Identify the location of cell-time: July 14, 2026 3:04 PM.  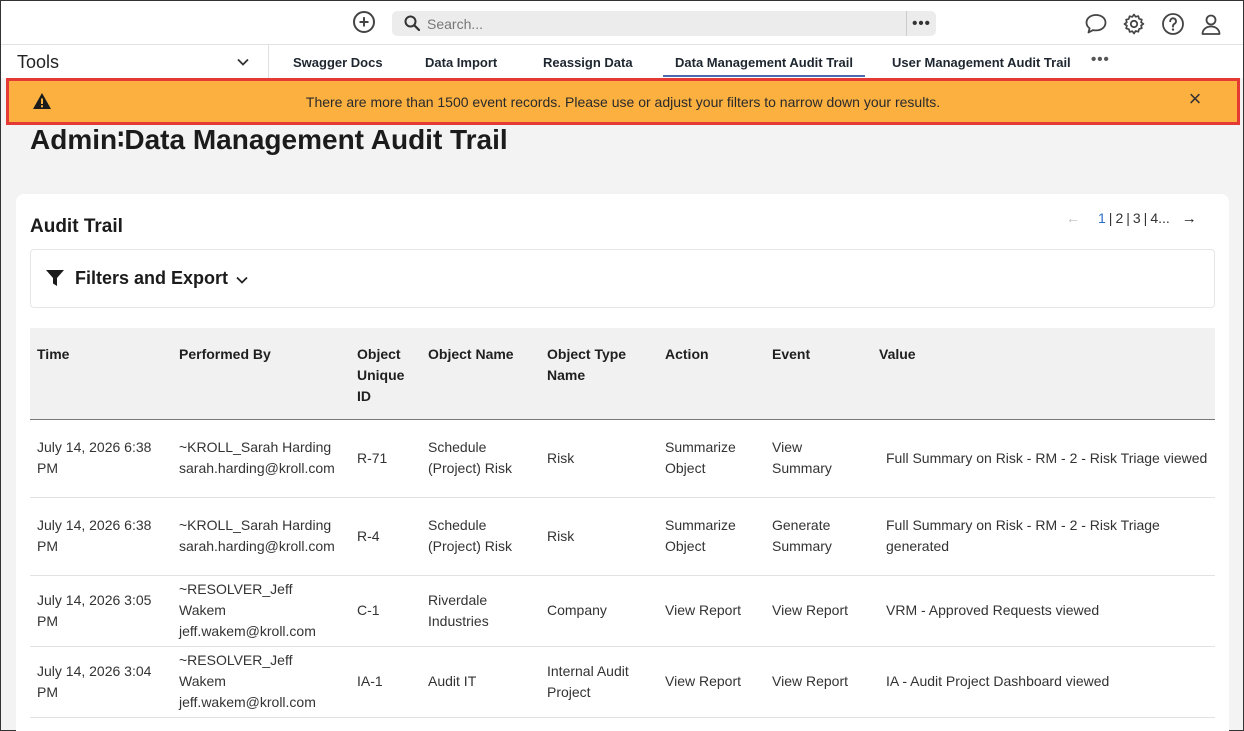
(94, 681).